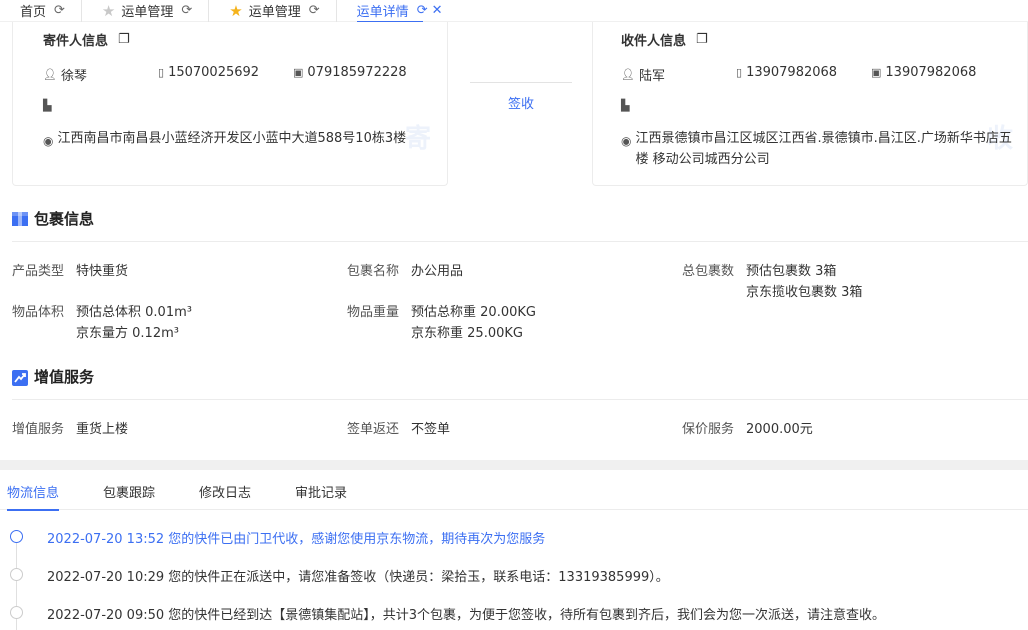 The width and height of the screenshot is (1028, 630). What do you see at coordinates (64, 219) in the screenshot?
I see `package-title-text: 包裹信息` at bounding box center [64, 219].